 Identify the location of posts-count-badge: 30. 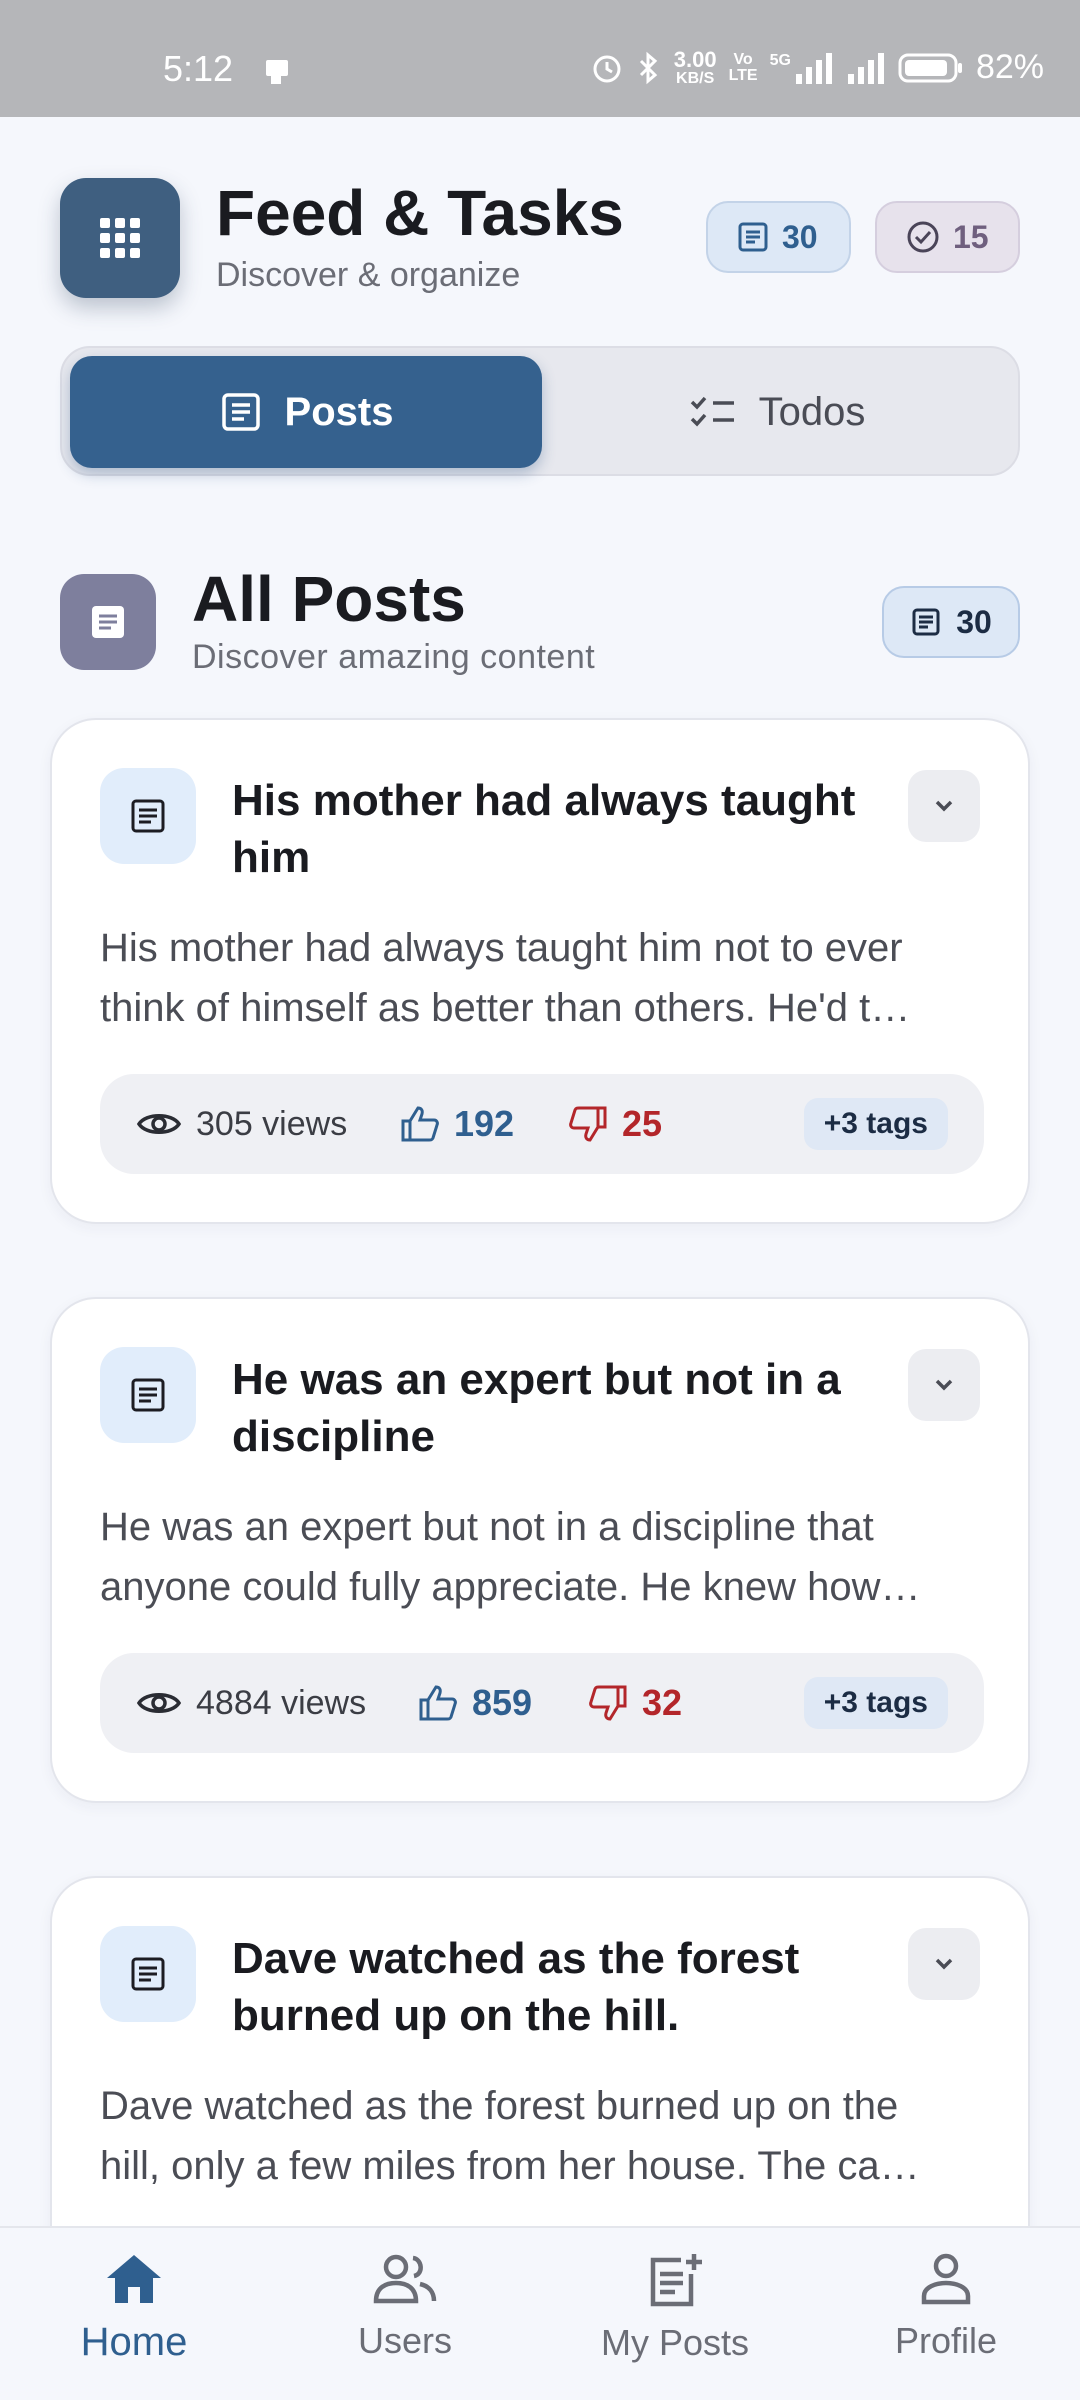
(778, 237).